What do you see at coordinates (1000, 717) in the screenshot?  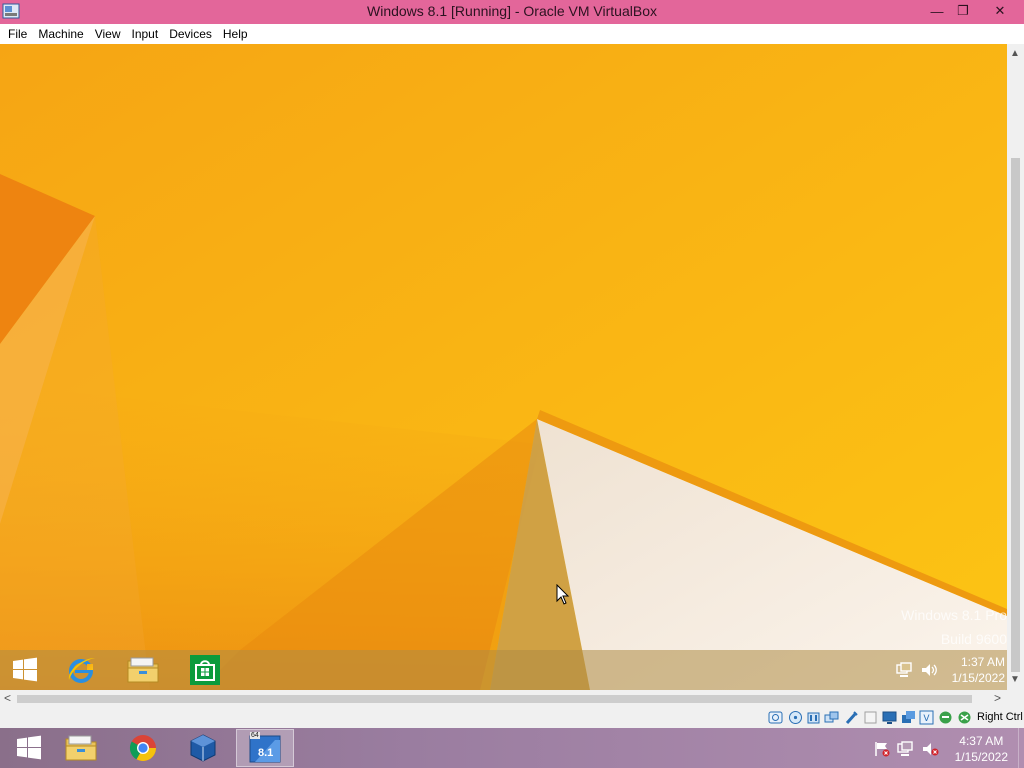 I see `host-key-label: Right Ctrl` at bounding box center [1000, 717].